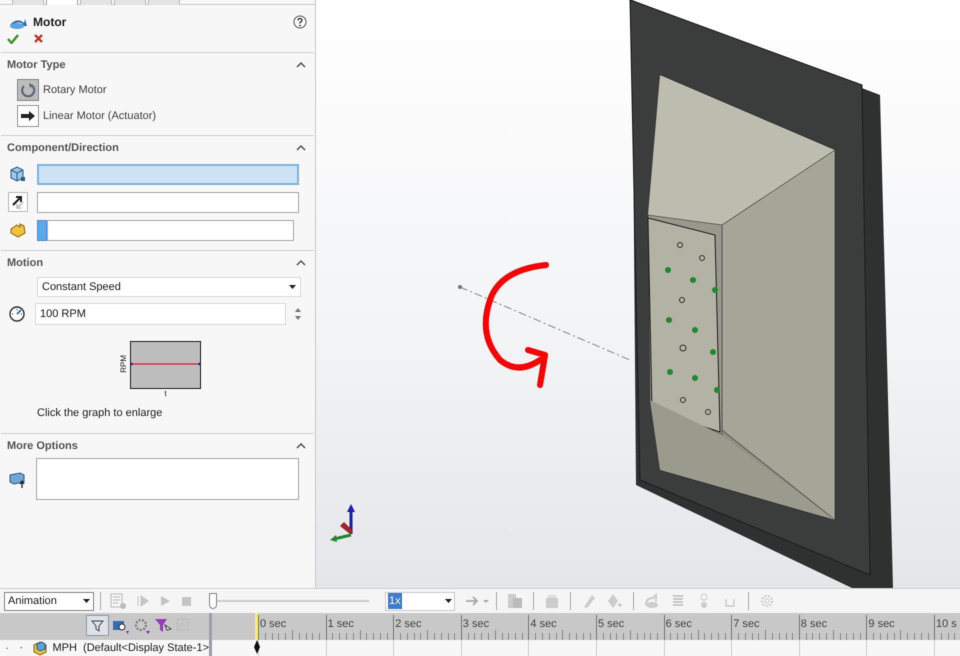 The image size is (960, 656). I want to click on speed-field: 100 RPM, so click(160, 314).